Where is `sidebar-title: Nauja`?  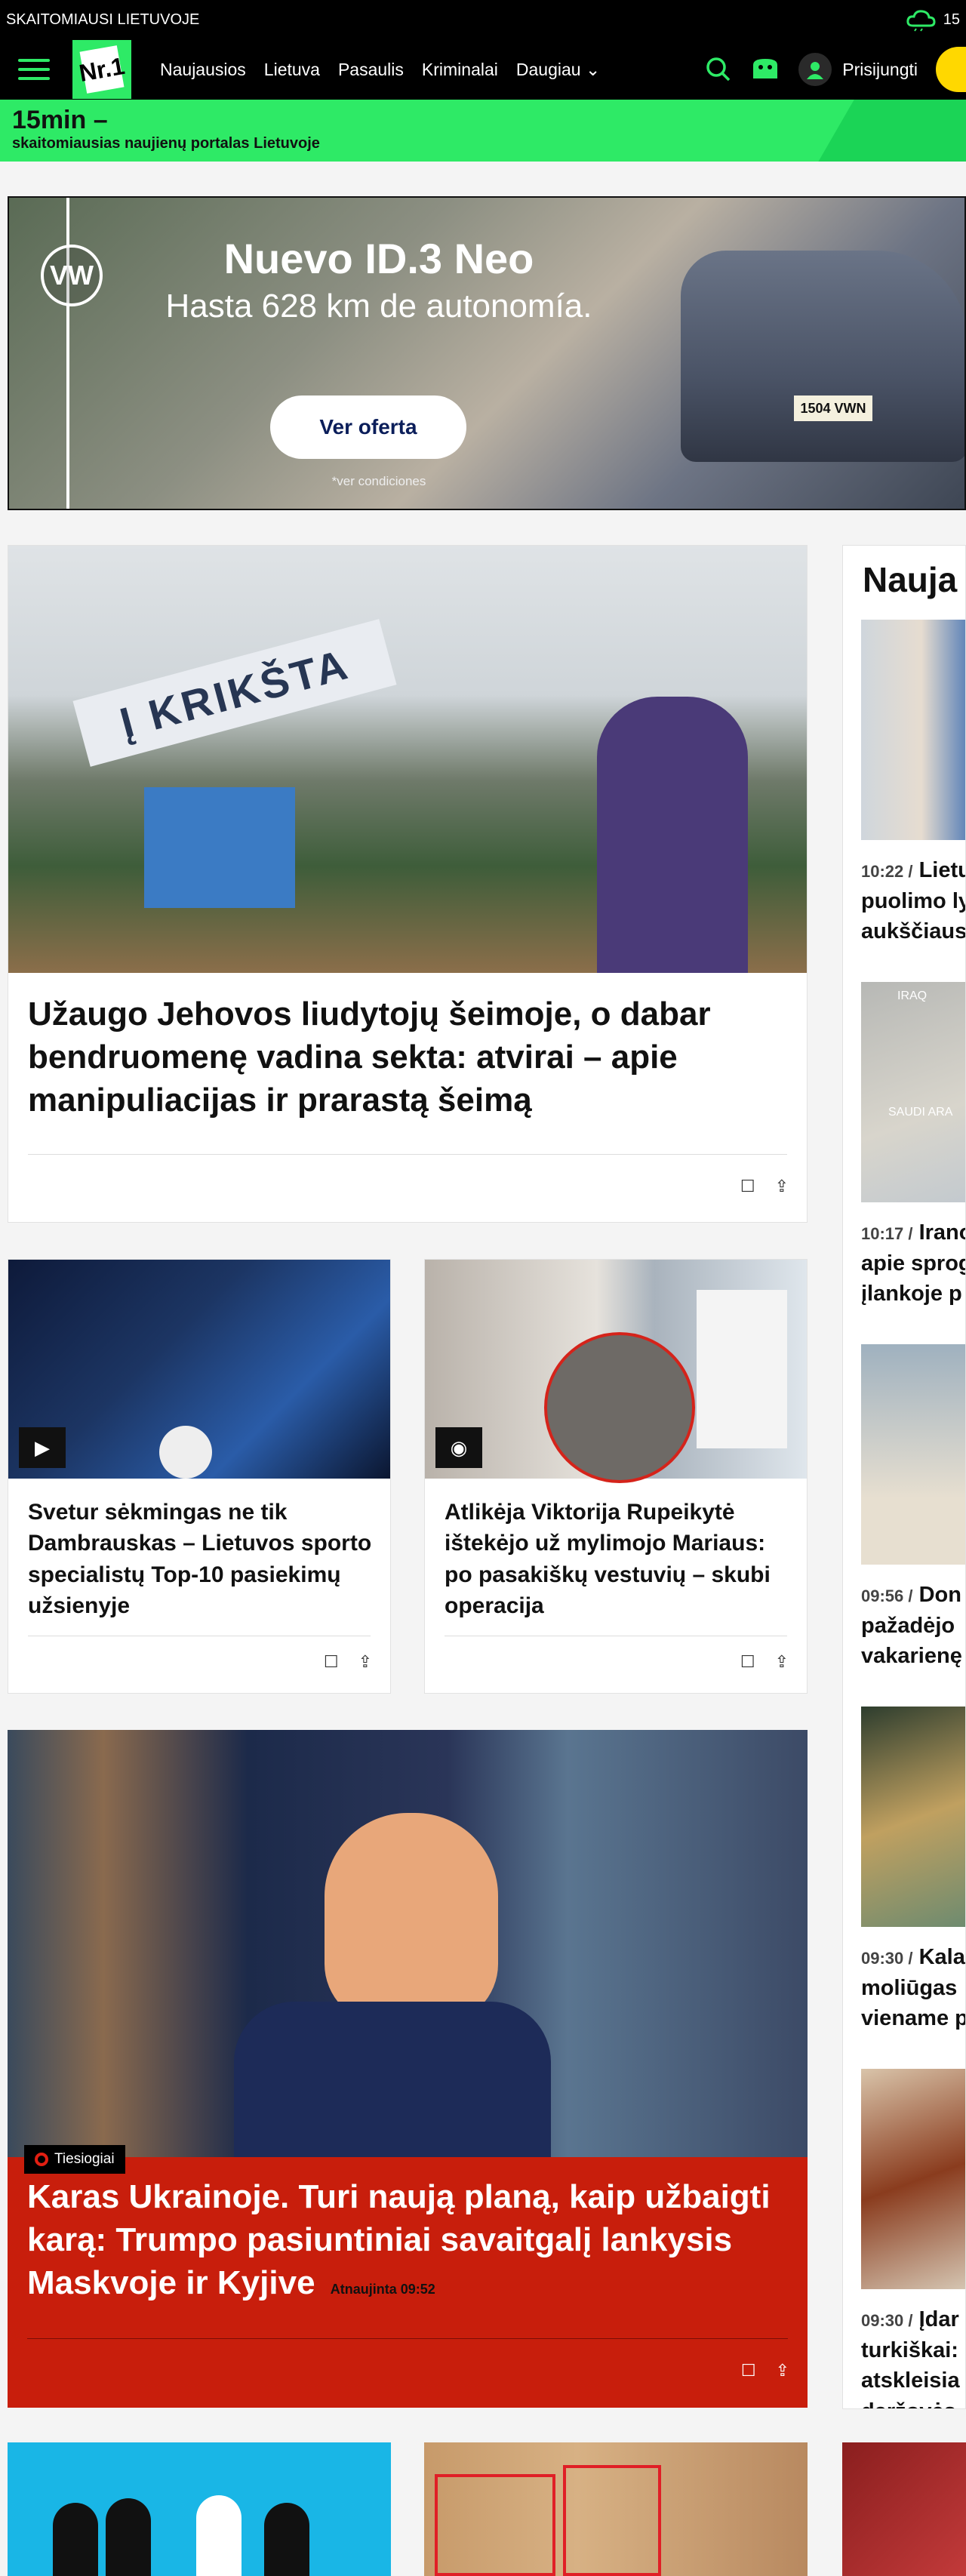
sidebar-title: Nauja is located at coordinates (910, 579).